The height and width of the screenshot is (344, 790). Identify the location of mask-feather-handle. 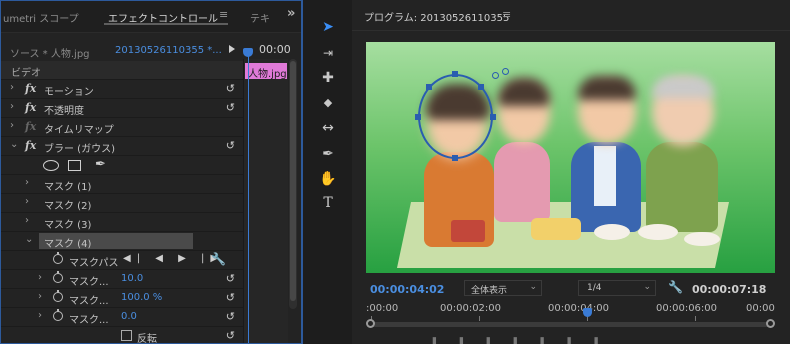
(495, 75).